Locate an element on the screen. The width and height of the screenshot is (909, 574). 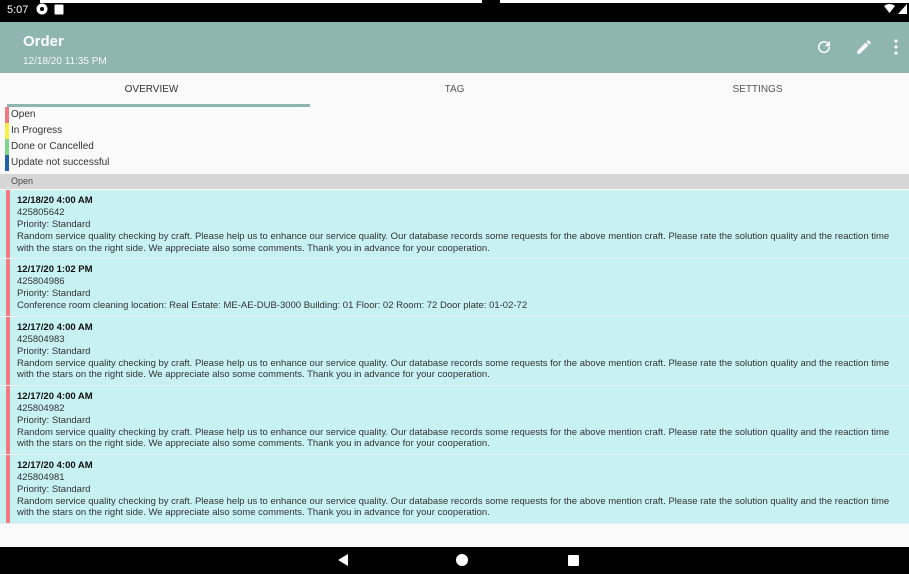
section-header-open: Open is located at coordinates (454, 181).